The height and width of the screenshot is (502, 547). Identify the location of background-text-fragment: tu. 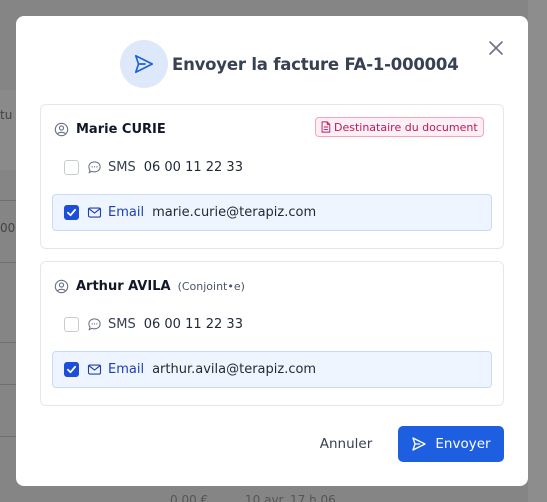
(6, 115).